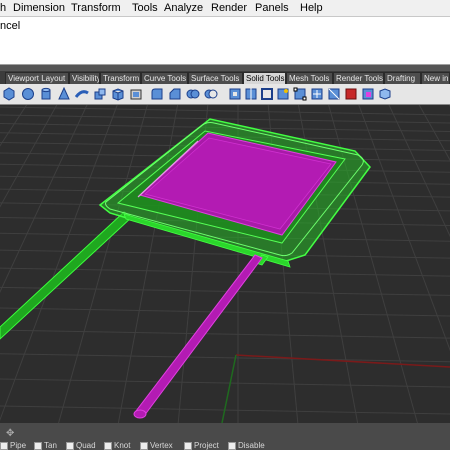 The height and width of the screenshot is (450, 450). Describe the element at coordinates (309, 78) in the screenshot. I see `tab-mesh-tools: Mesh Tools` at that location.